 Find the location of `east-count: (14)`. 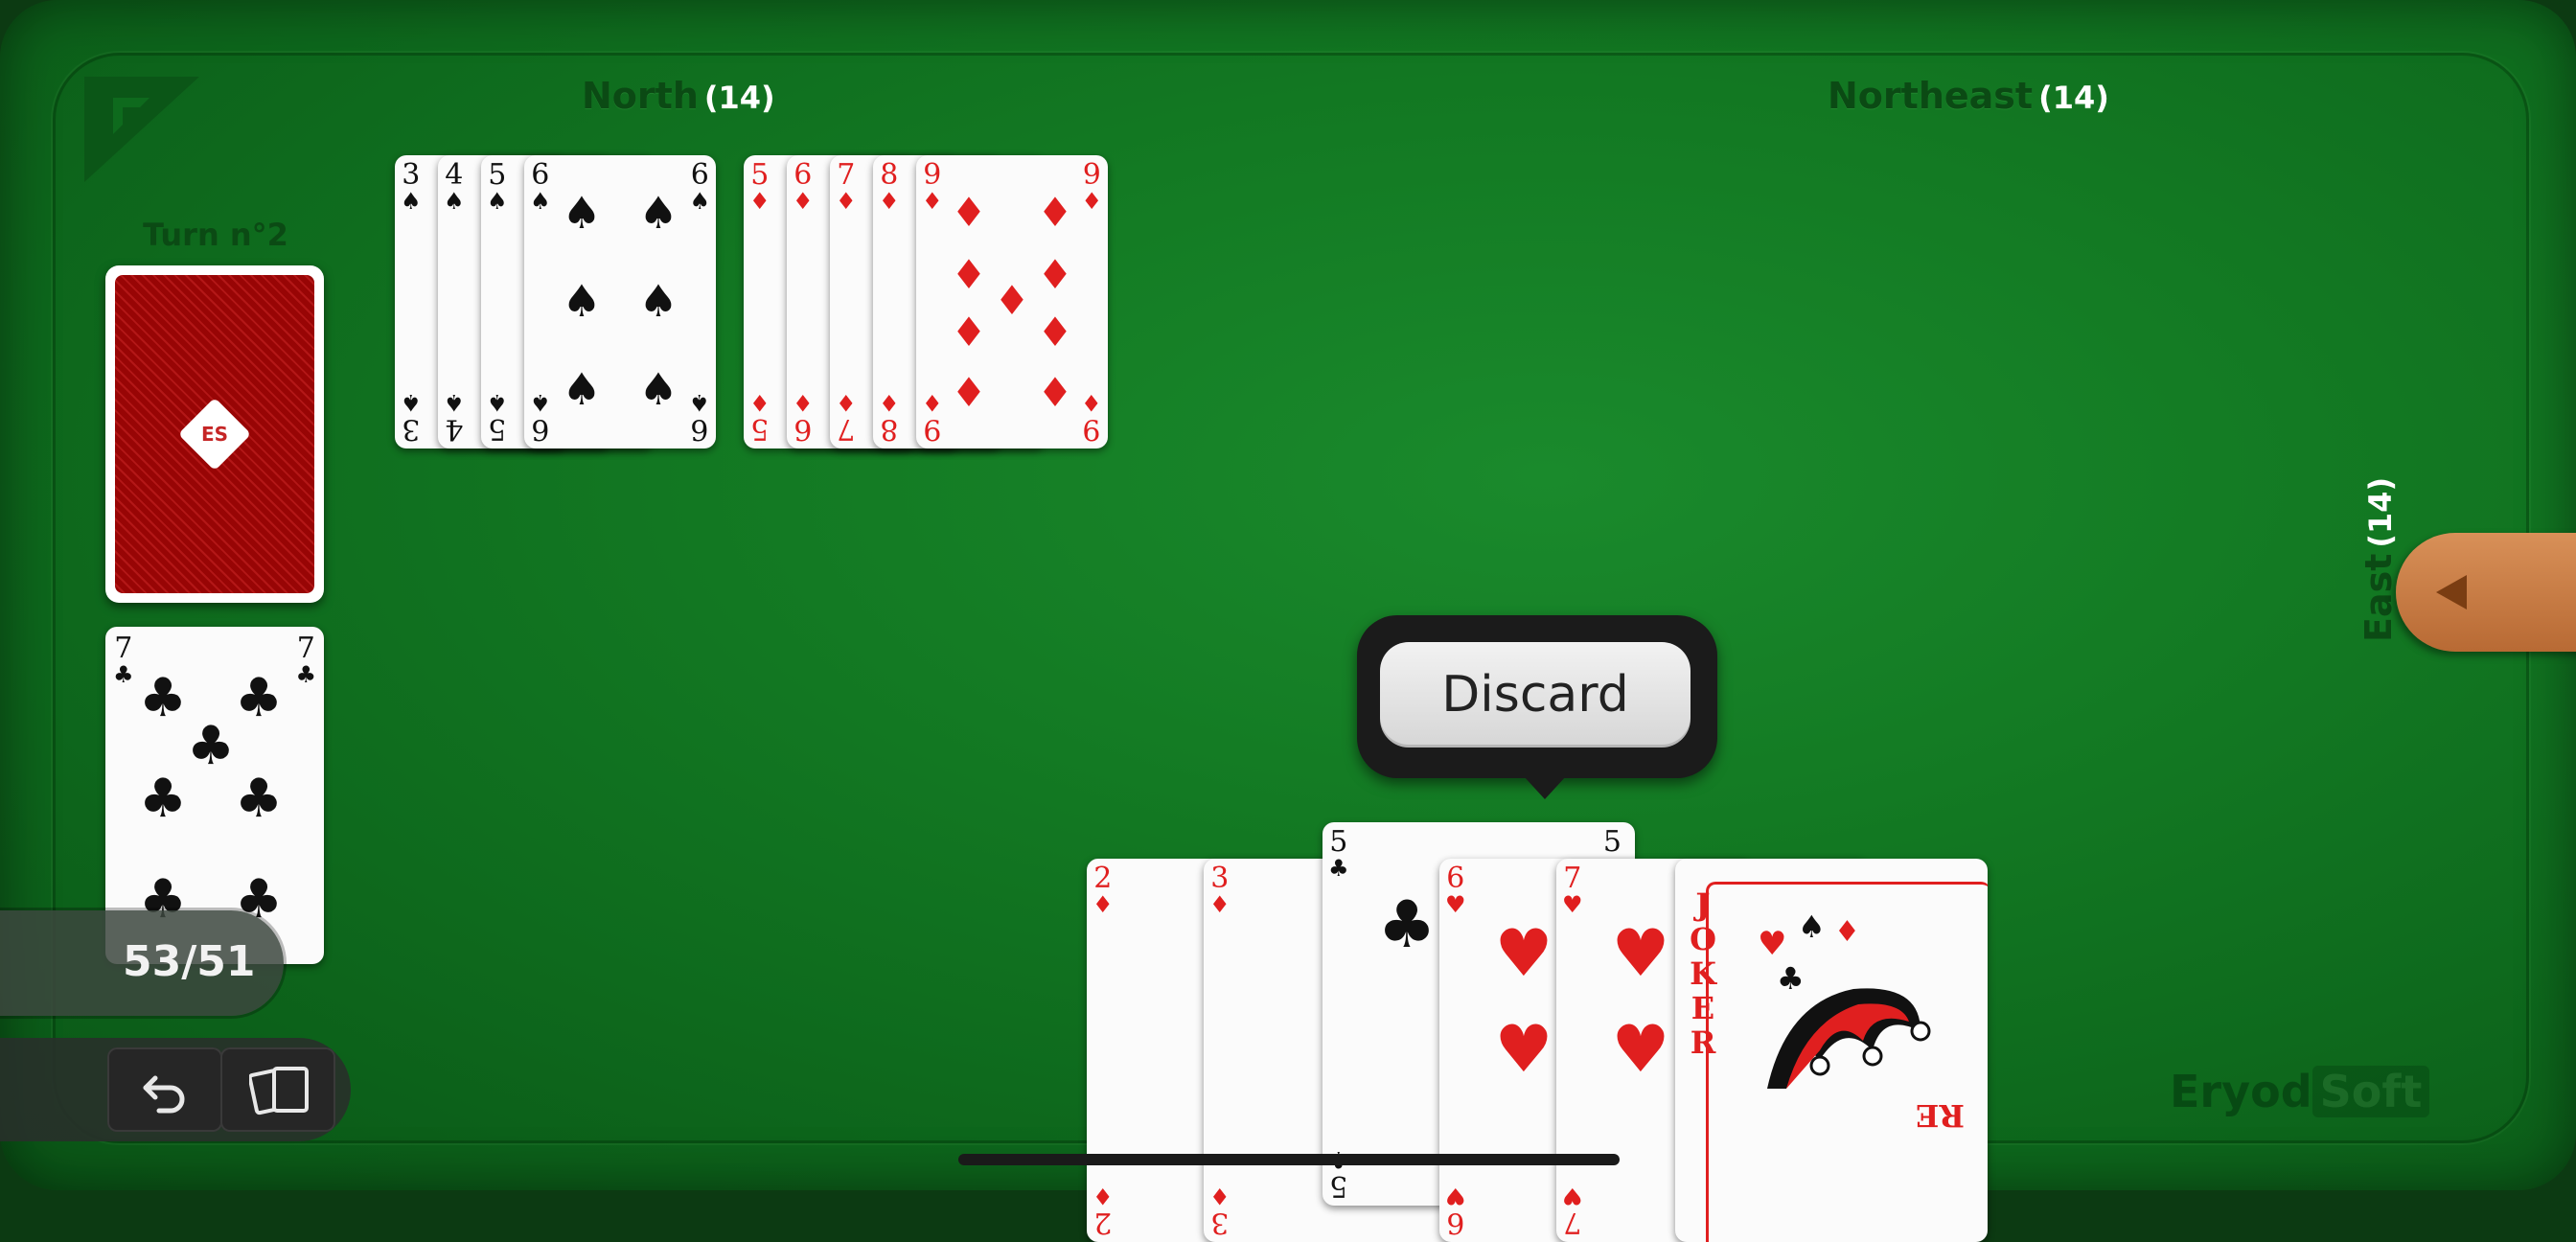

east-count: (14) is located at coordinates (2380, 512).